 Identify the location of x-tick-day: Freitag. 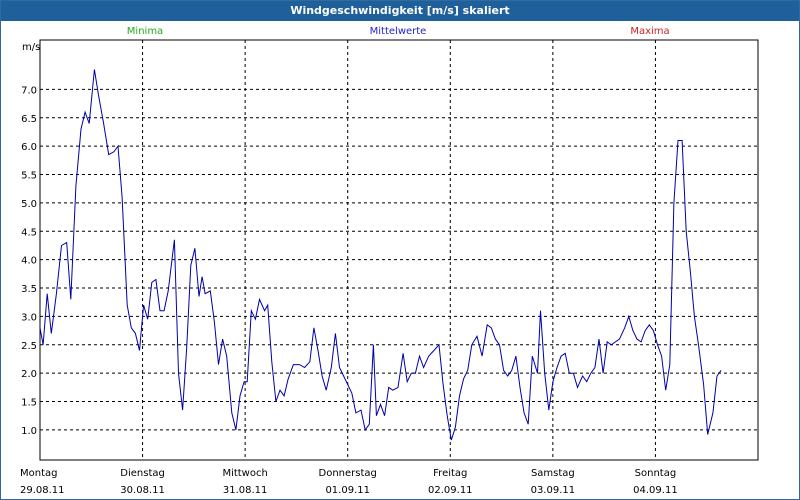
(450, 473).